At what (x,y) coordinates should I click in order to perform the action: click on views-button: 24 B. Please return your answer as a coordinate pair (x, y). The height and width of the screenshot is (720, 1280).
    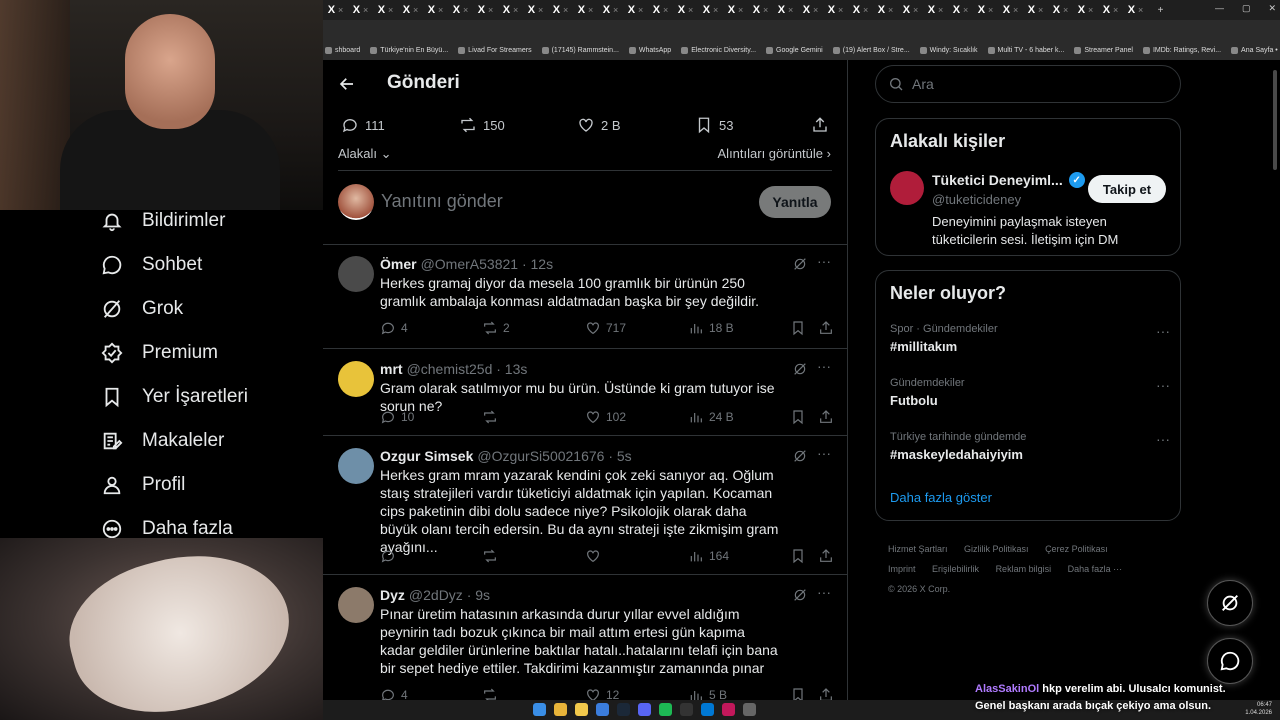
    Looking at the image, I should click on (711, 417).